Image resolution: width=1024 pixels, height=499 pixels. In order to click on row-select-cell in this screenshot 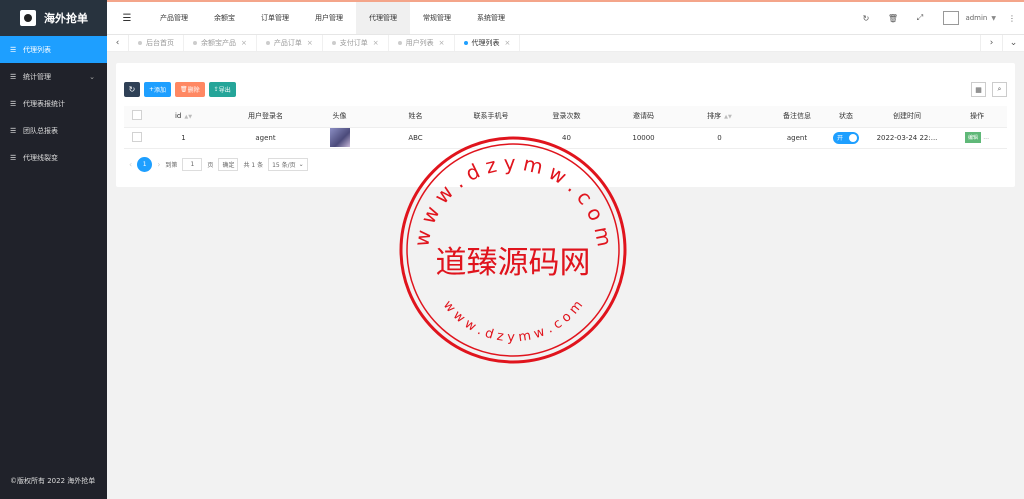, I will do `click(137, 138)`.